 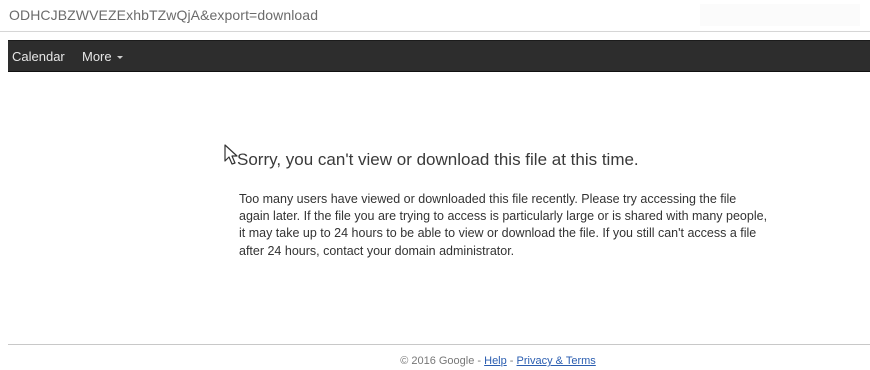 What do you see at coordinates (163, 15) in the screenshot?
I see `address-text: ODHCJBZWVEZExhbTZwQjA&export=download` at bounding box center [163, 15].